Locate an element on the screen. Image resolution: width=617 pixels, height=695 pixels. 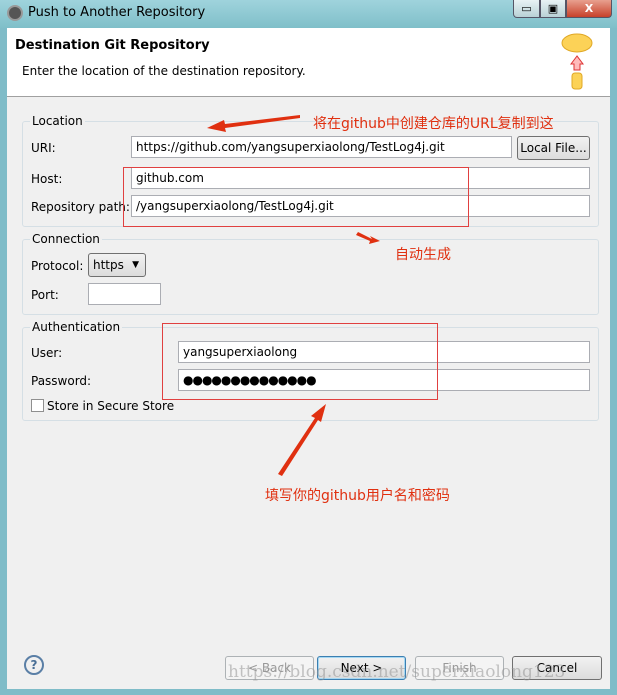
help-icon: ? is located at coordinates (34, 665).